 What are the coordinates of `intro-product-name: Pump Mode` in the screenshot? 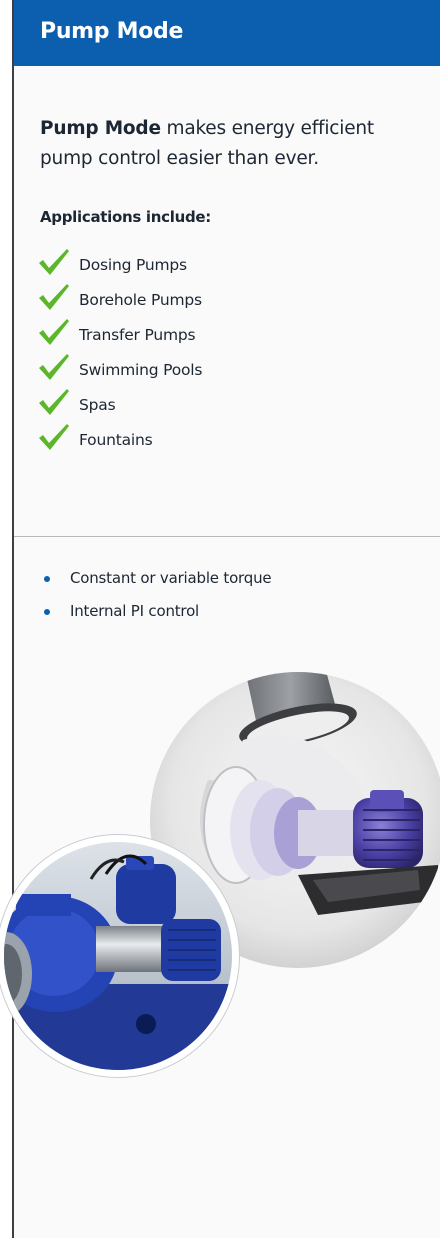 It's located at (100, 128).